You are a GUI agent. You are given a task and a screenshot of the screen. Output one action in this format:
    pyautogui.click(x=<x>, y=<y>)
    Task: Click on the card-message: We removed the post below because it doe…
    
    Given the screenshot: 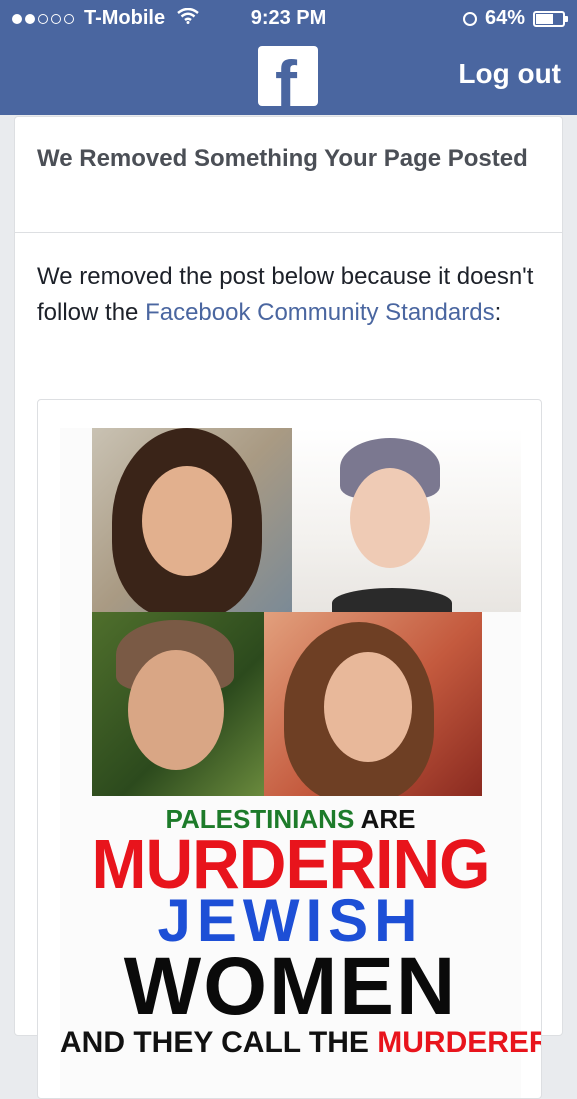 What is the action you would take?
    pyautogui.click(x=288, y=282)
    